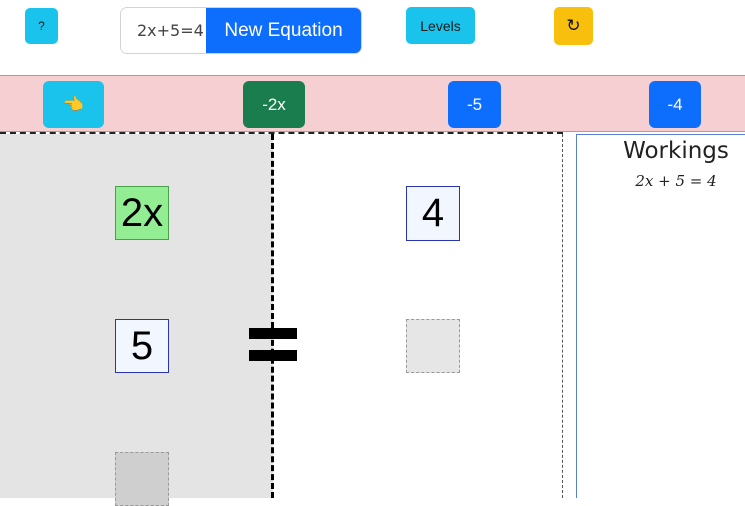 The image size is (745, 506). I want to click on equation-input-group: New Equation, so click(241, 30).